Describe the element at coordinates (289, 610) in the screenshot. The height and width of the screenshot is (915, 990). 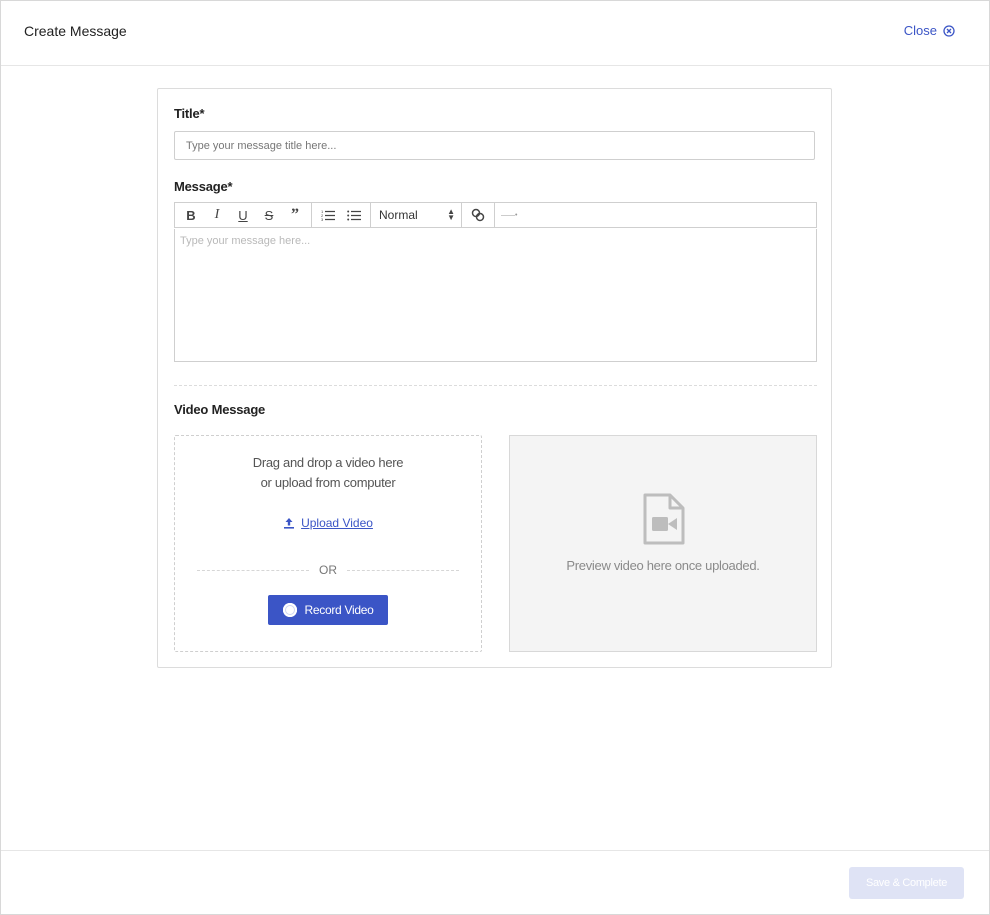
I see `record-dot-icon` at that location.